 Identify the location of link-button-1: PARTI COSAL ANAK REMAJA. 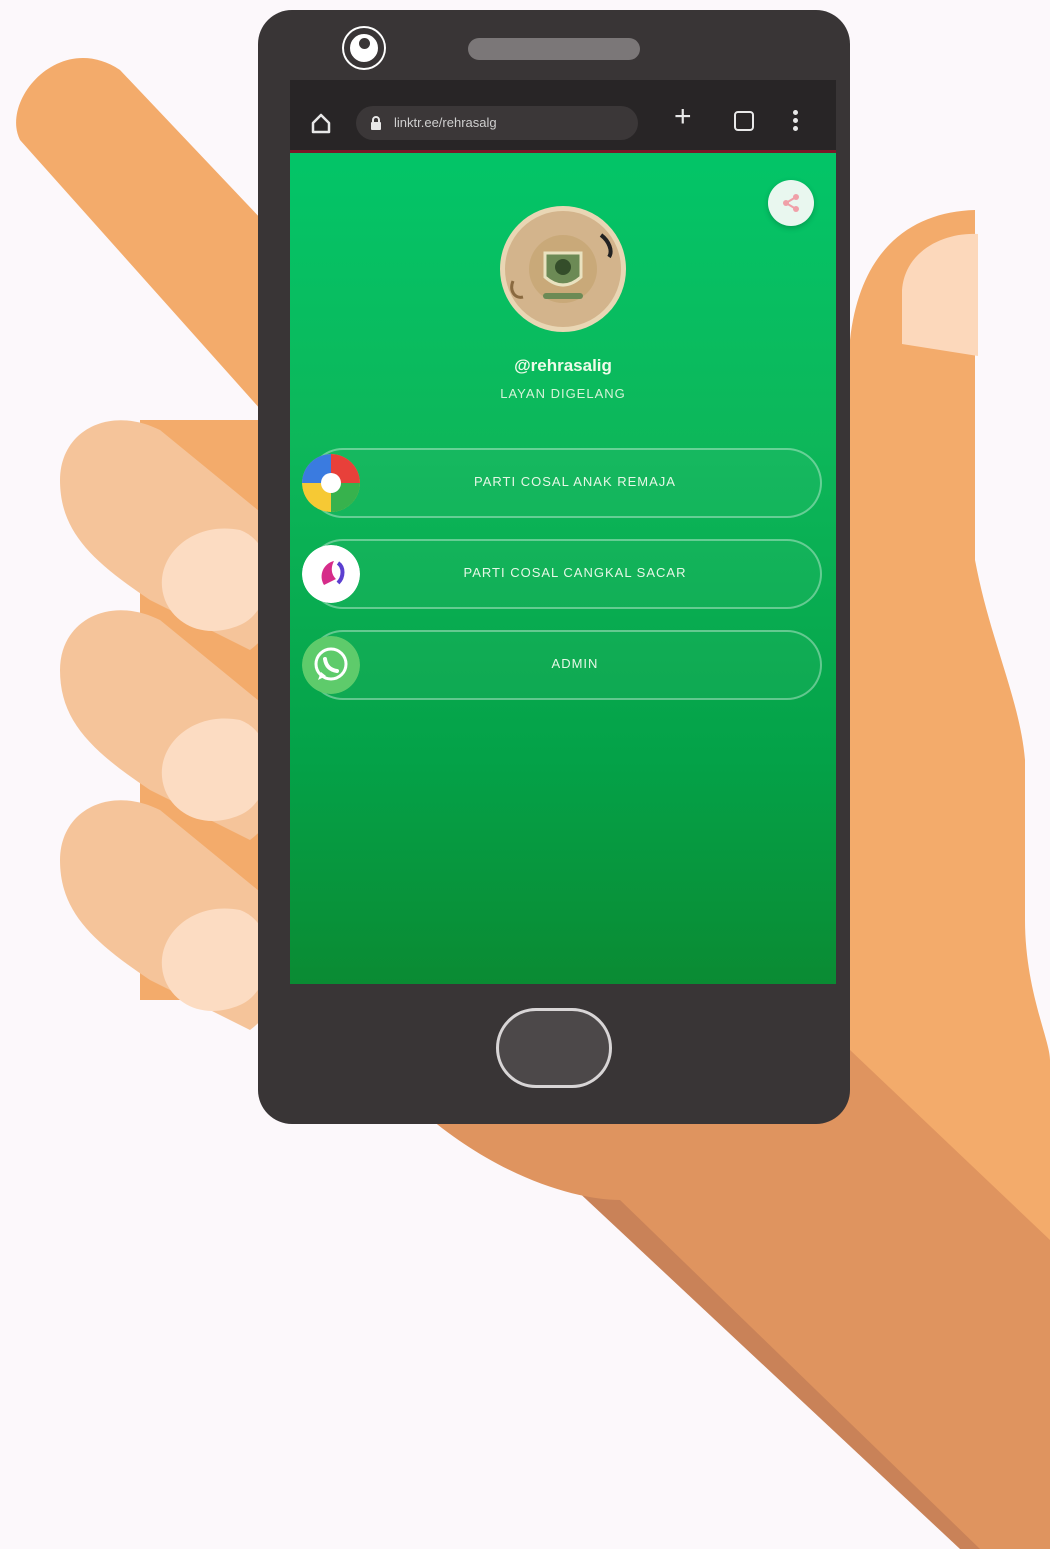
(562, 483).